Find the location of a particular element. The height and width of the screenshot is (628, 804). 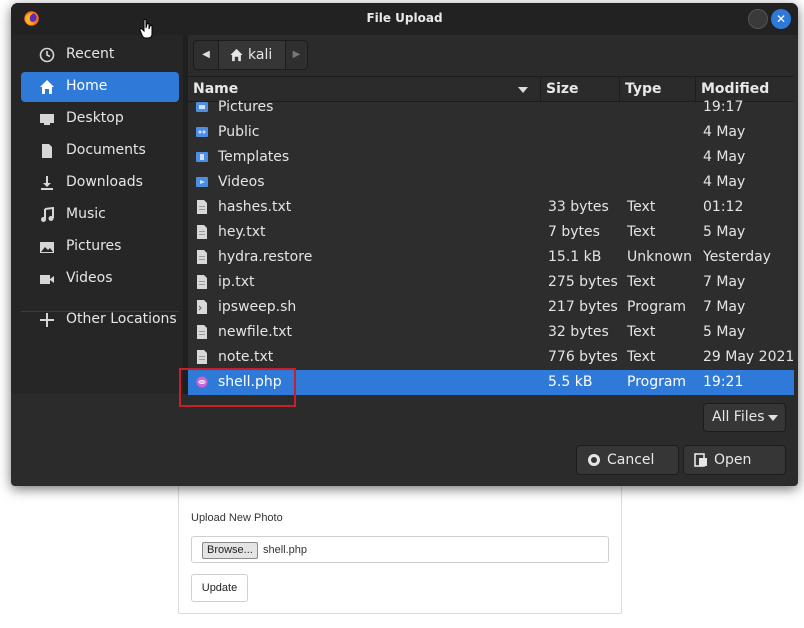

file-size: 275 bytes is located at coordinates (583, 282).